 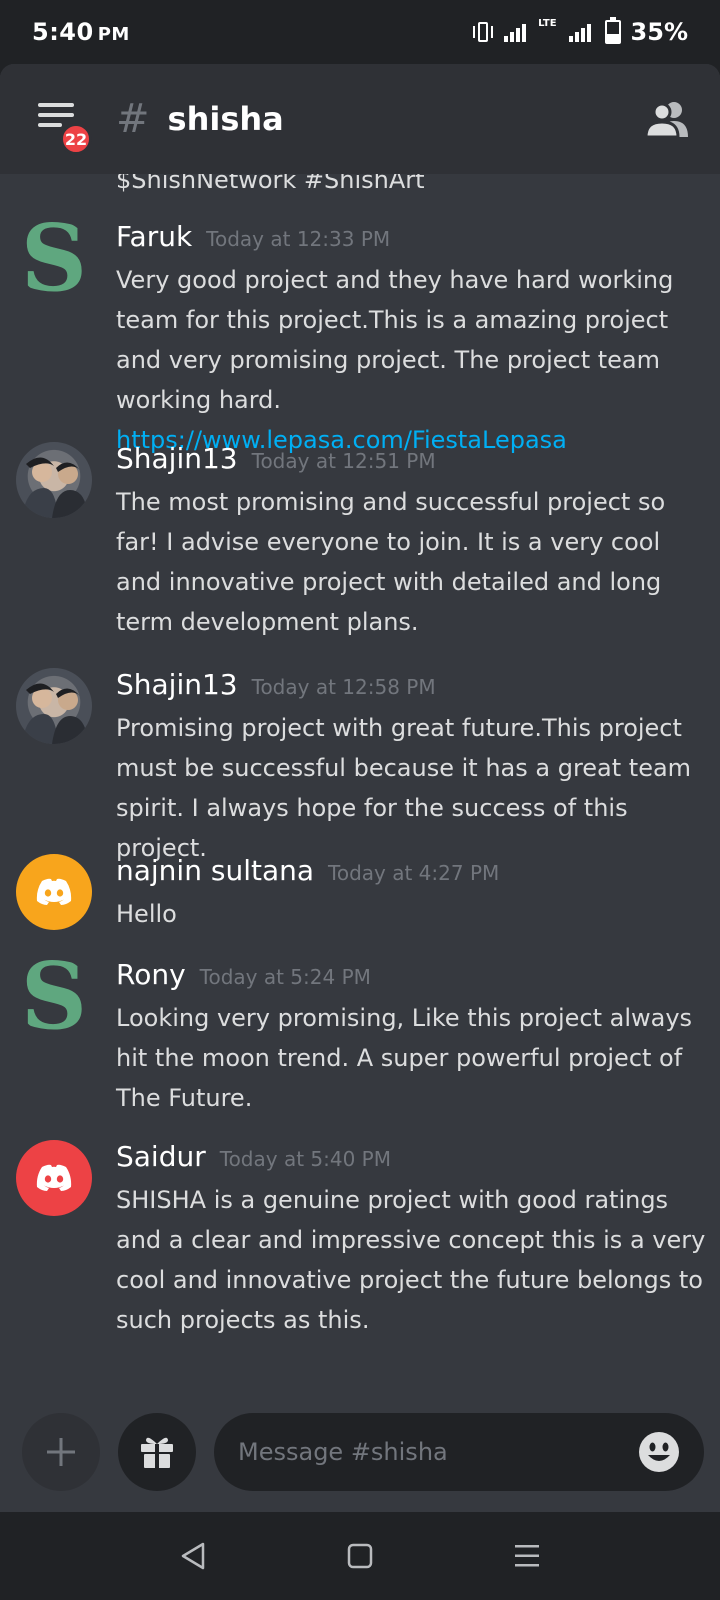 I want to click on message-composer, so click(x=360, y=1452).